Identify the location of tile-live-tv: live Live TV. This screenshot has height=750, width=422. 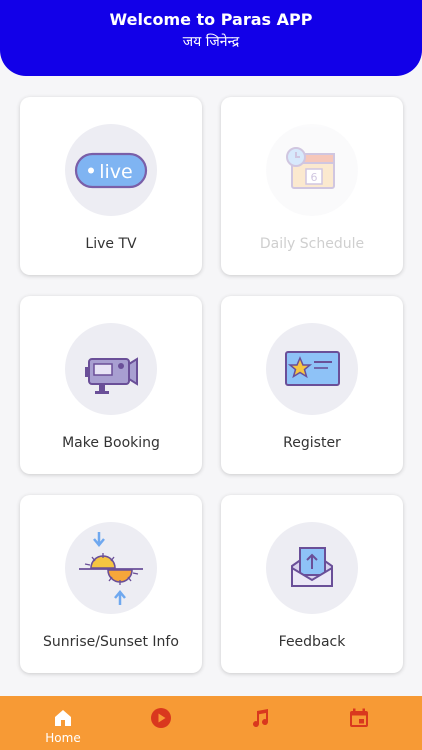
(111, 186).